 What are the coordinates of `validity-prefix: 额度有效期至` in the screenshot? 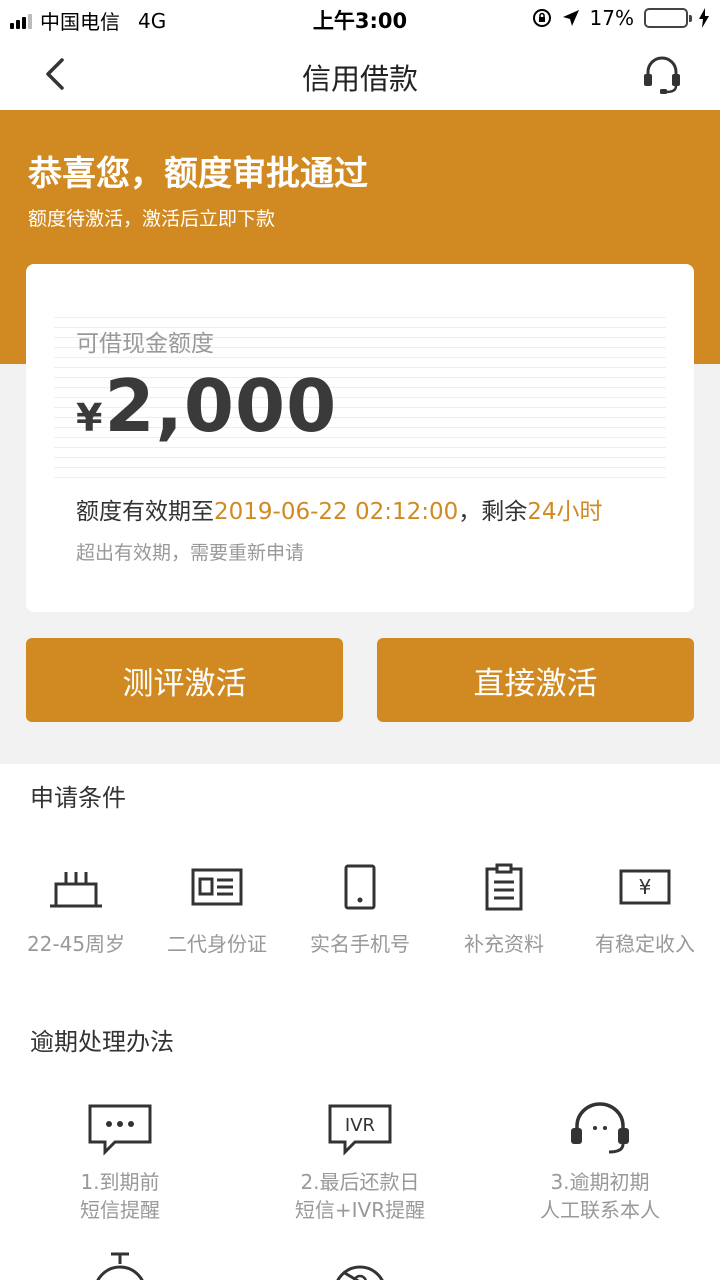 It's located at (145, 512).